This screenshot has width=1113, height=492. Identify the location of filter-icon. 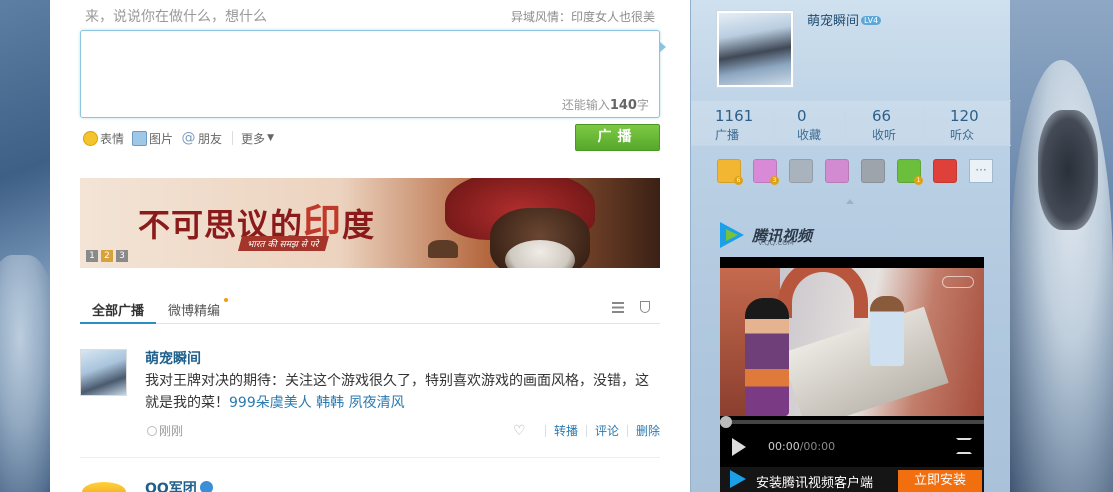
(645, 307).